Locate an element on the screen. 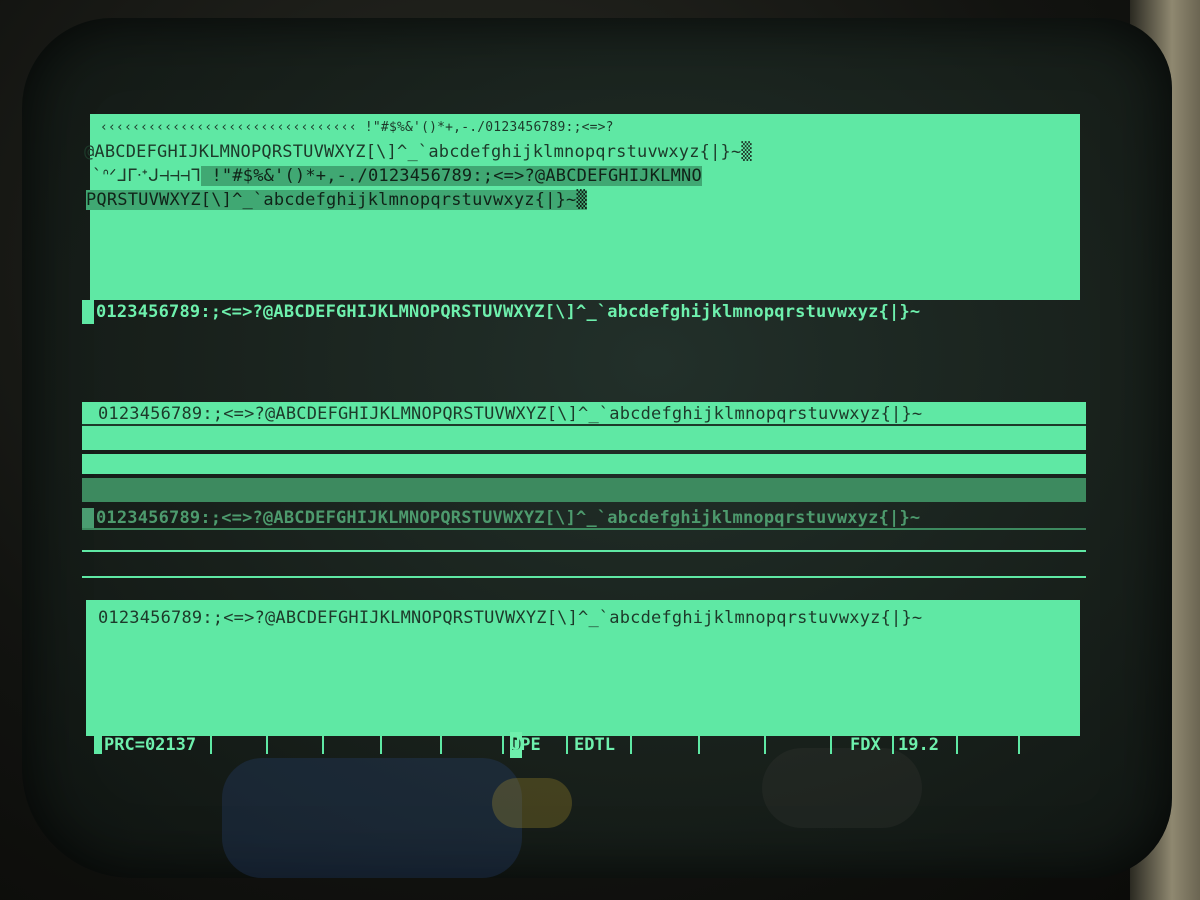 This screenshot has width=1200, height=900. screen-reflection-yellow is located at coordinates (532, 803).